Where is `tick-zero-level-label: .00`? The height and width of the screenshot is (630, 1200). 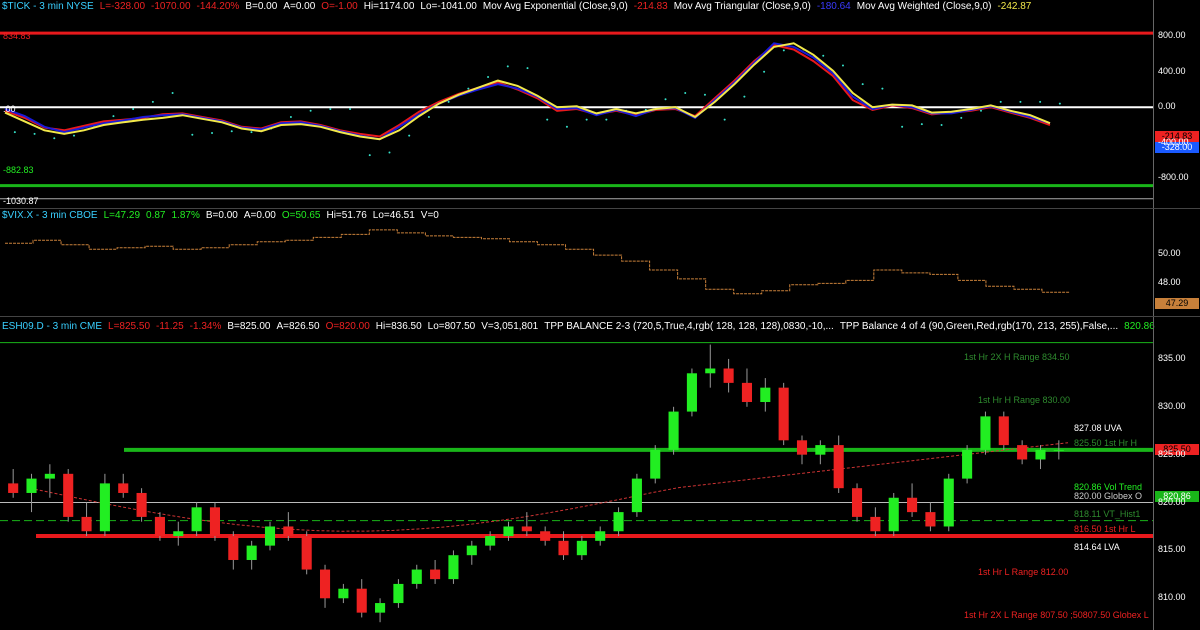 tick-zero-level-label: .00 is located at coordinates (9, 109).